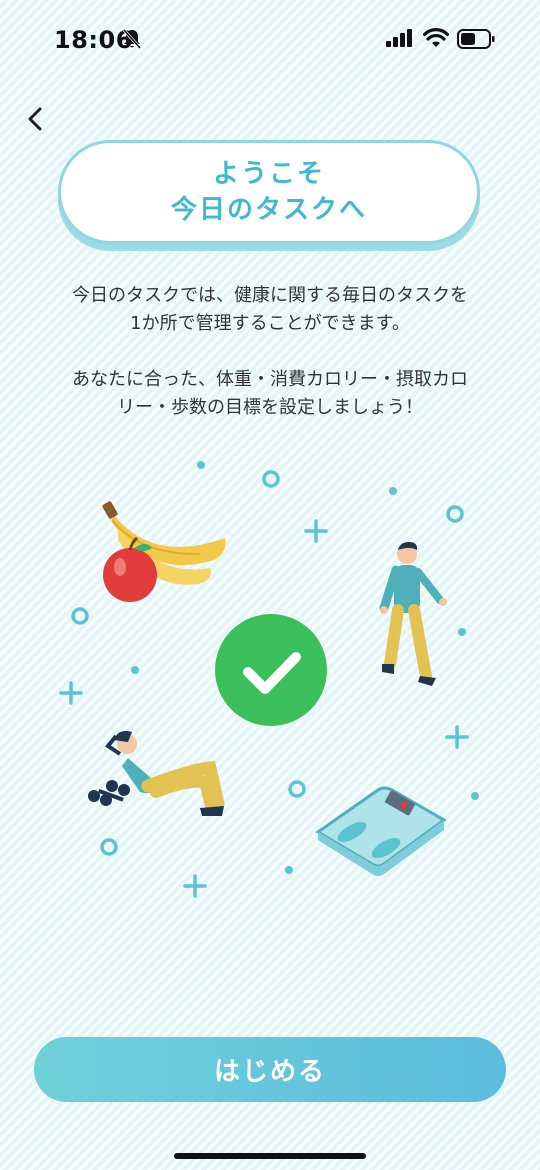 The image size is (540, 1170). Describe the element at coordinates (270, 323) in the screenshot. I see `description-line: 1か所で管理することができます。` at that location.